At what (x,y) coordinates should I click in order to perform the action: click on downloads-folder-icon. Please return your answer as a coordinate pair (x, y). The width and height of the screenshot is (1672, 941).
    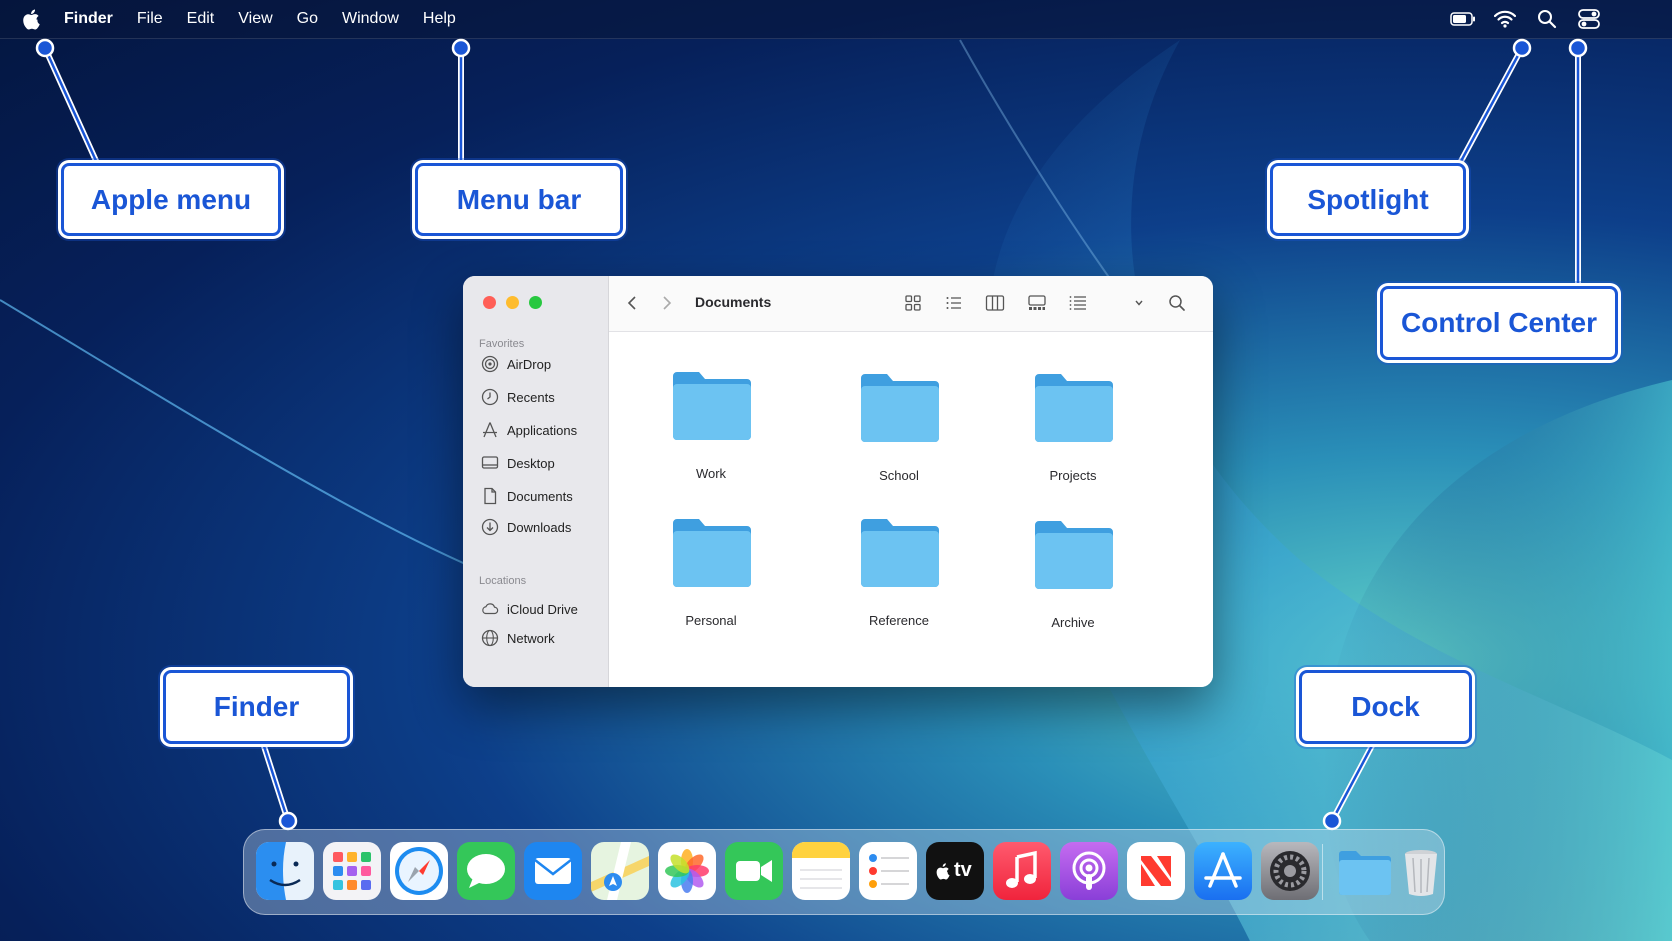
    Looking at the image, I should click on (1365, 871).